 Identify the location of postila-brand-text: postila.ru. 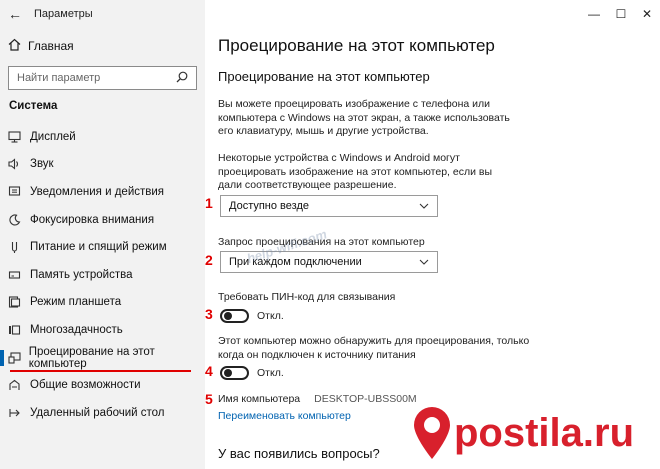
(544, 432).